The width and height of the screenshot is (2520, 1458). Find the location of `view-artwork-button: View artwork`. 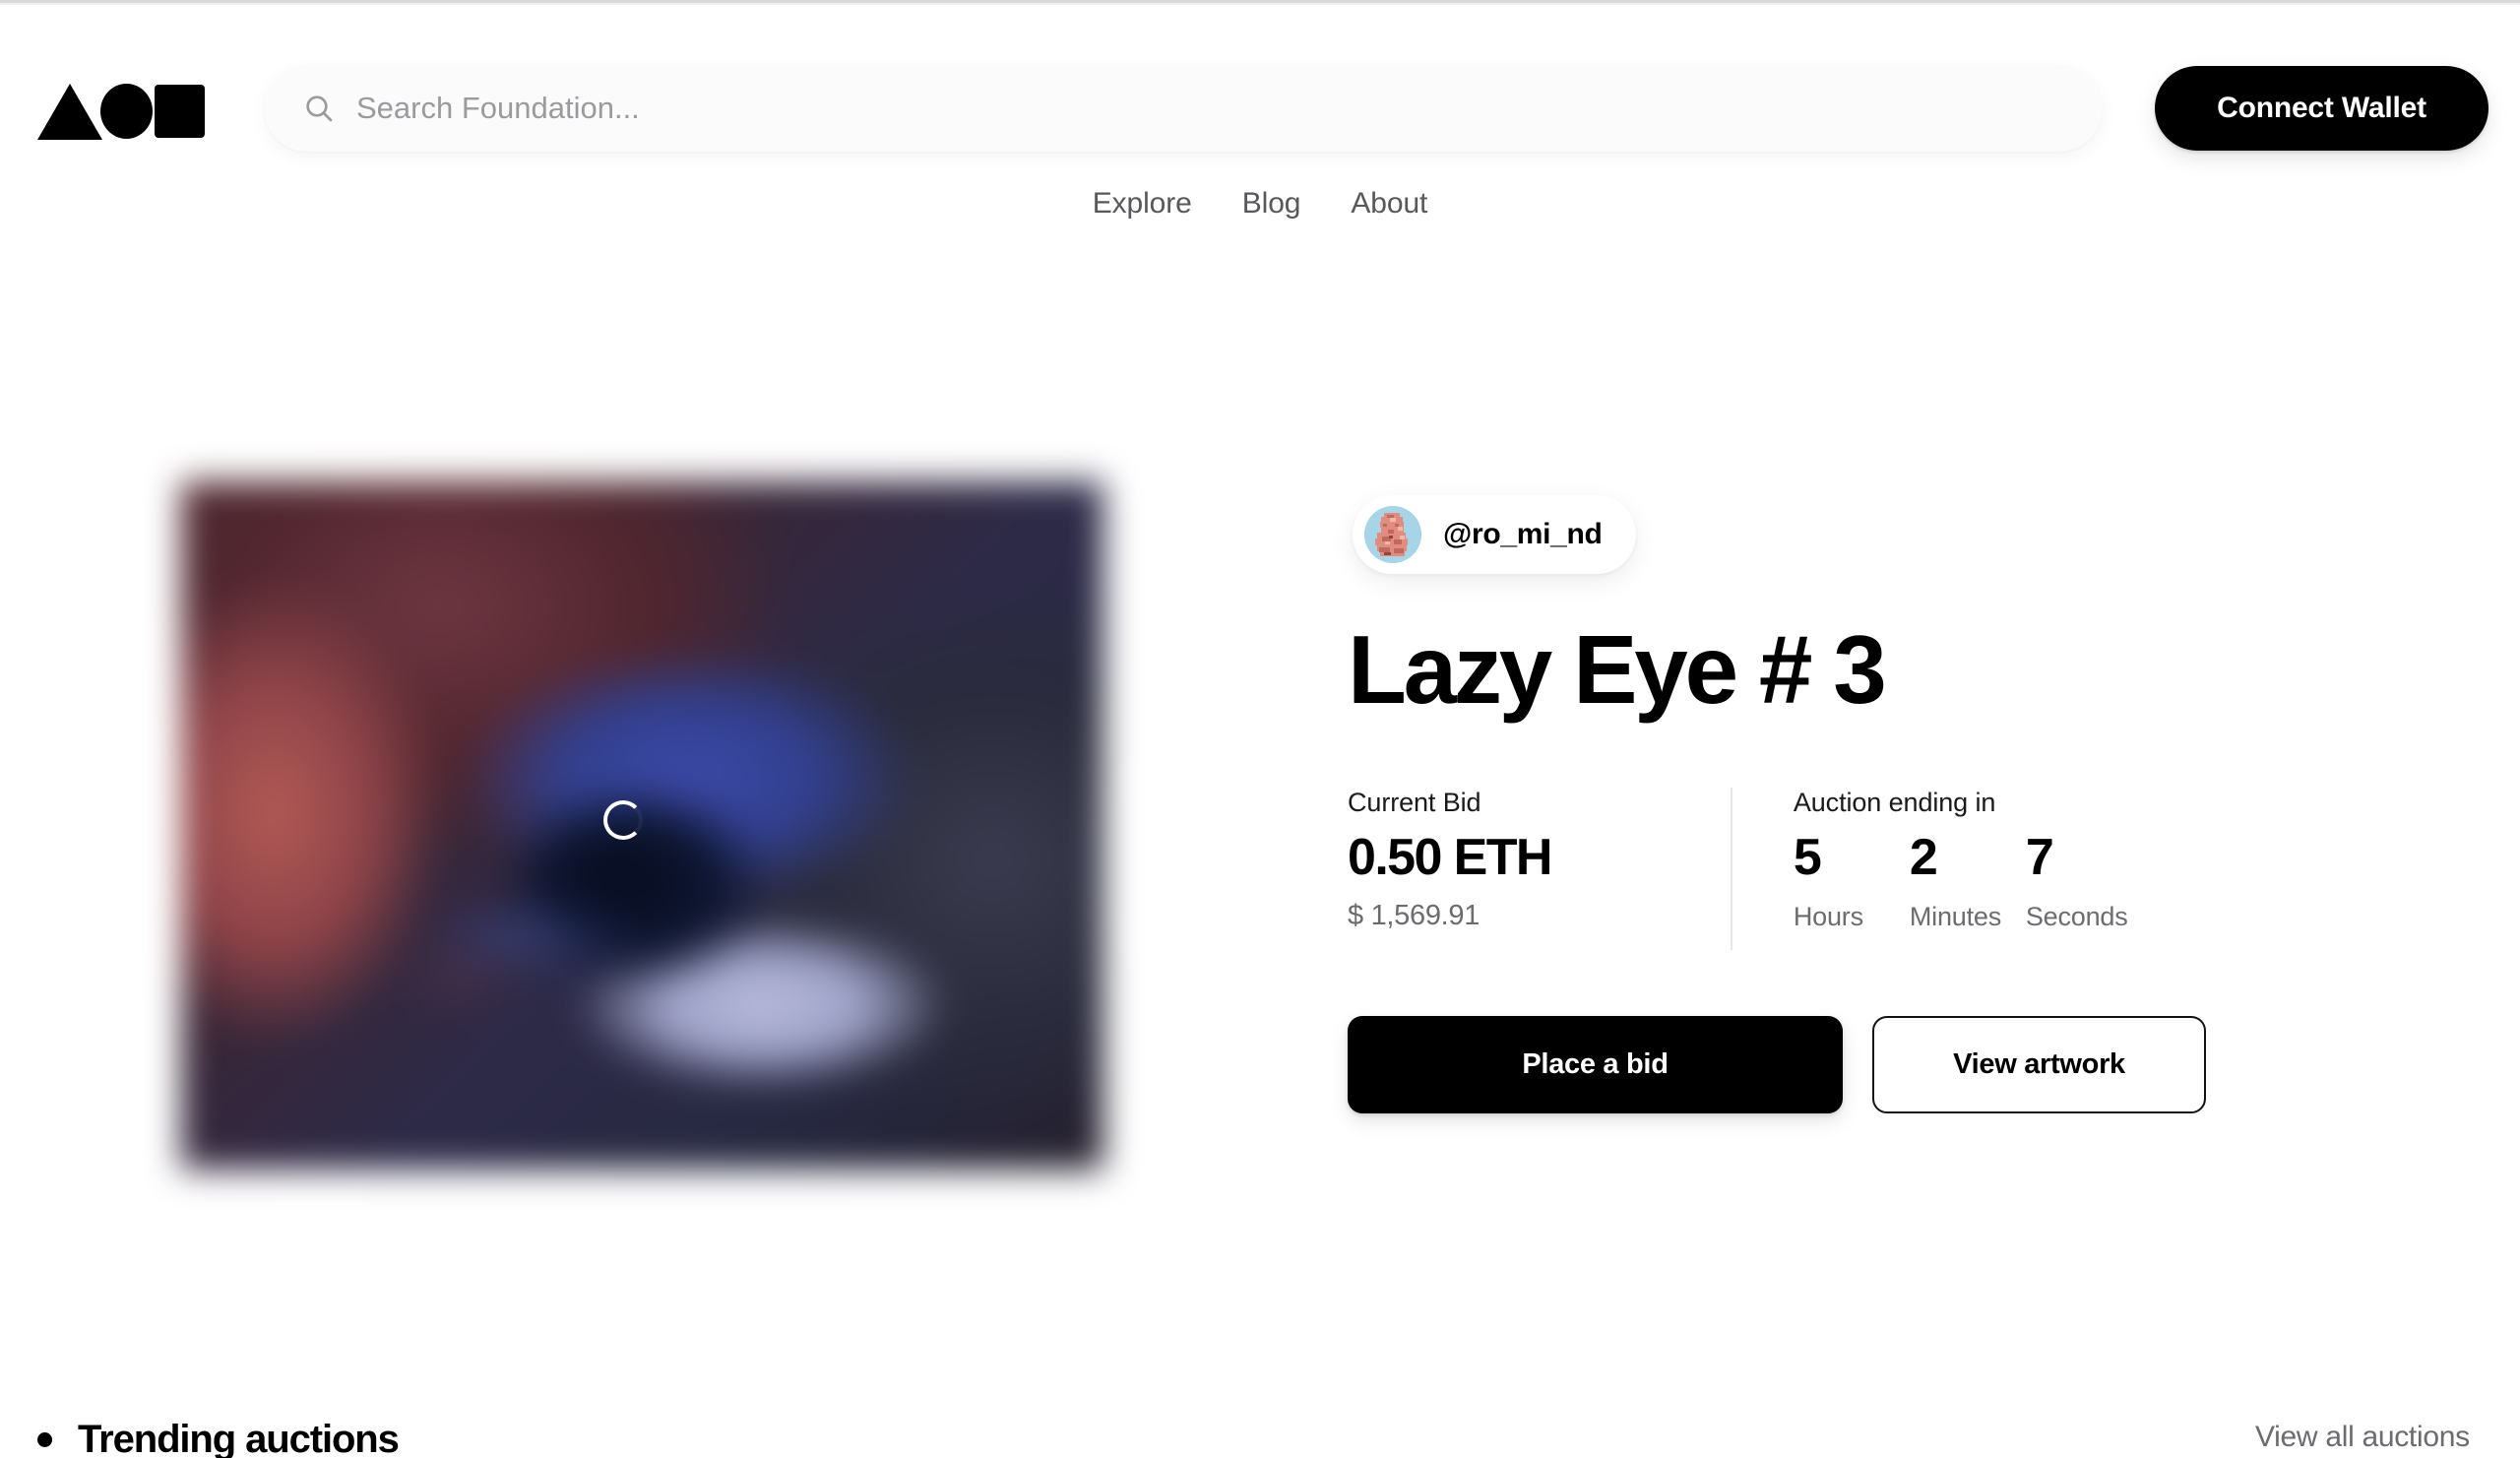

view-artwork-button: View artwork is located at coordinates (2039, 1064).